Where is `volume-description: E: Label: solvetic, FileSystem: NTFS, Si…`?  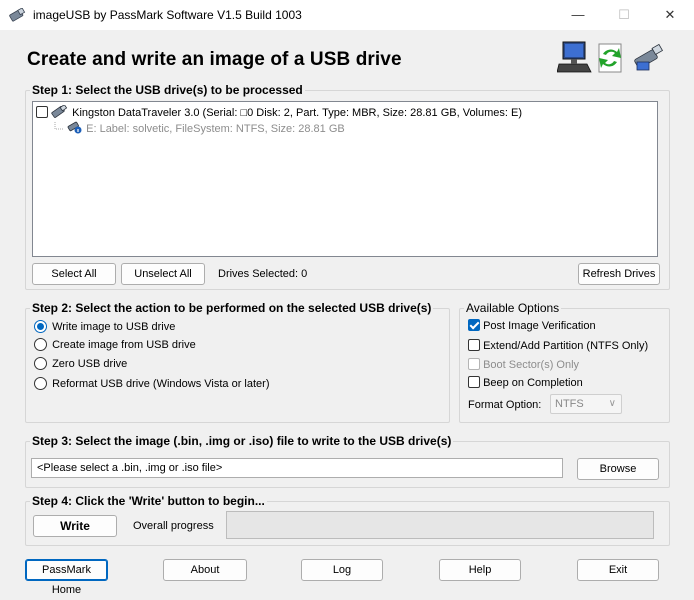
volume-description: E: Label: solvetic, FileSystem: NTFS, Si… is located at coordinates (215, 129).